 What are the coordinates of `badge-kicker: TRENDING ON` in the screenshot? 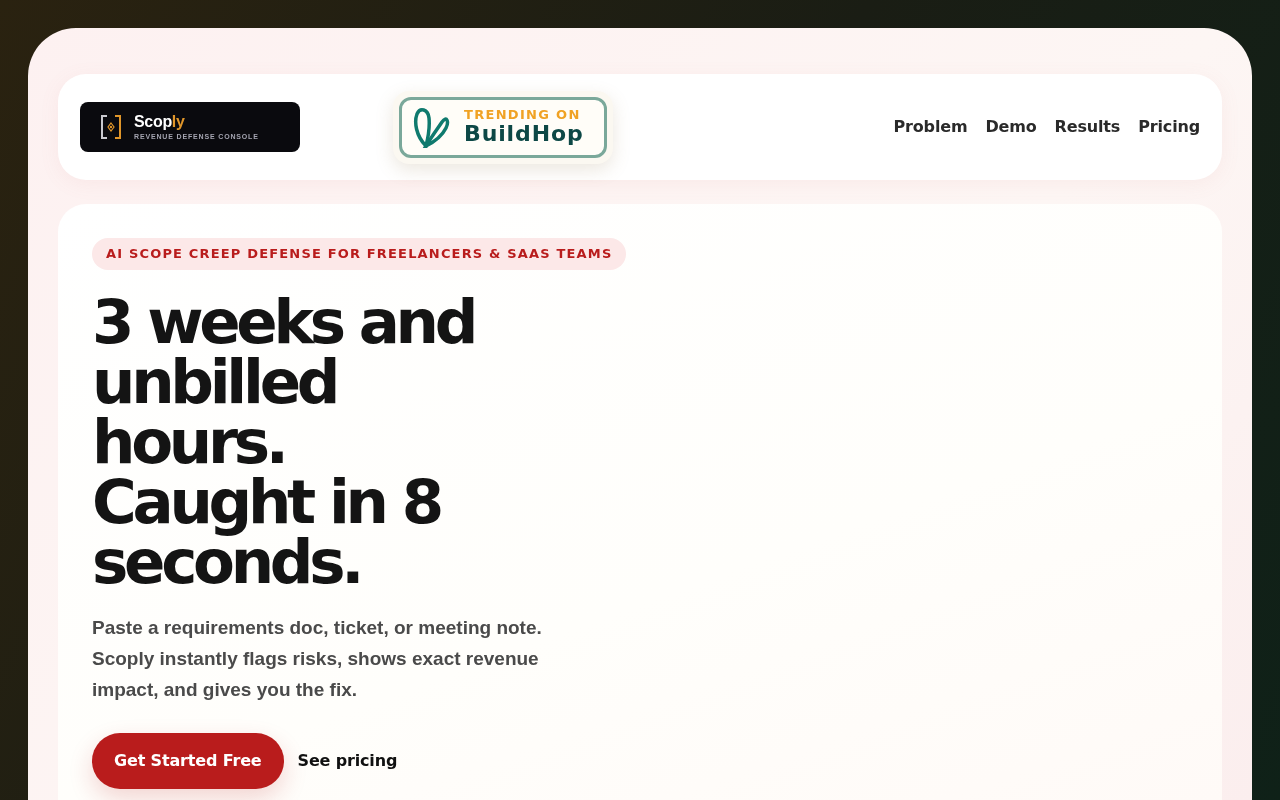 It's located at (523, 115).